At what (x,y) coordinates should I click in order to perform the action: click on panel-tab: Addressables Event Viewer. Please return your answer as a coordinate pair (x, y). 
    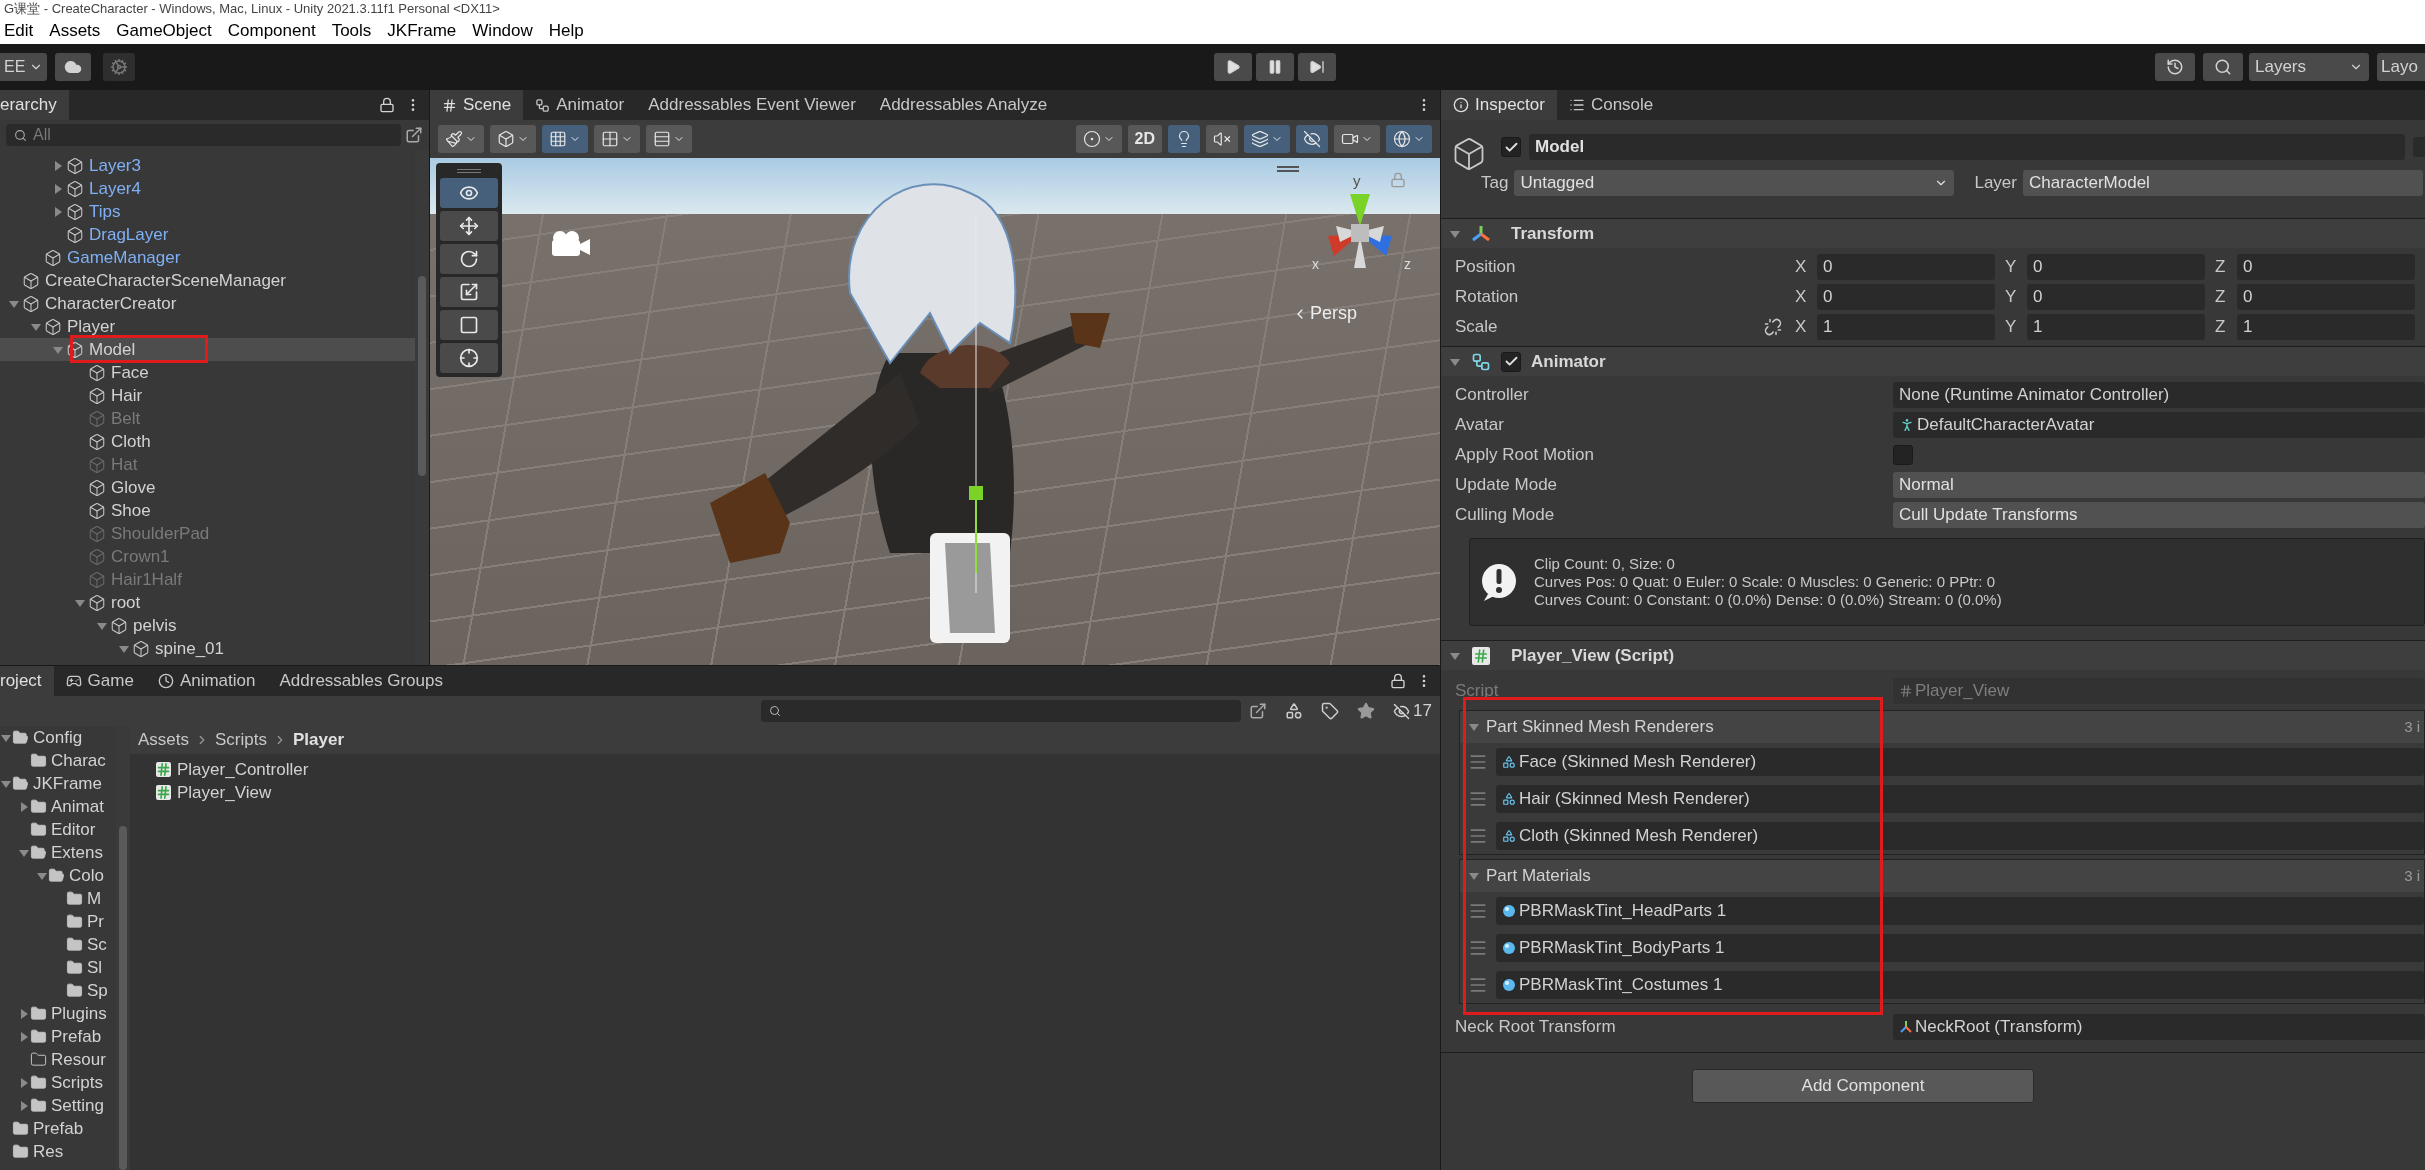
    Looking at the image, I should click on (752, 105).